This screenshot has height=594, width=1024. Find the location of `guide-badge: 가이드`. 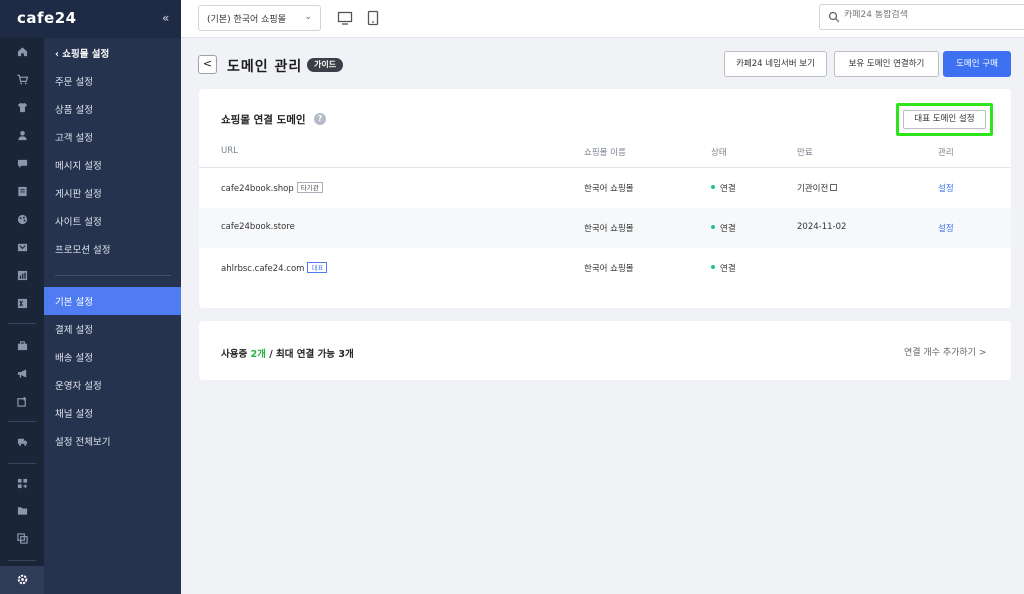

guide-badge: 가이드 is located at coordinates (325, 65).